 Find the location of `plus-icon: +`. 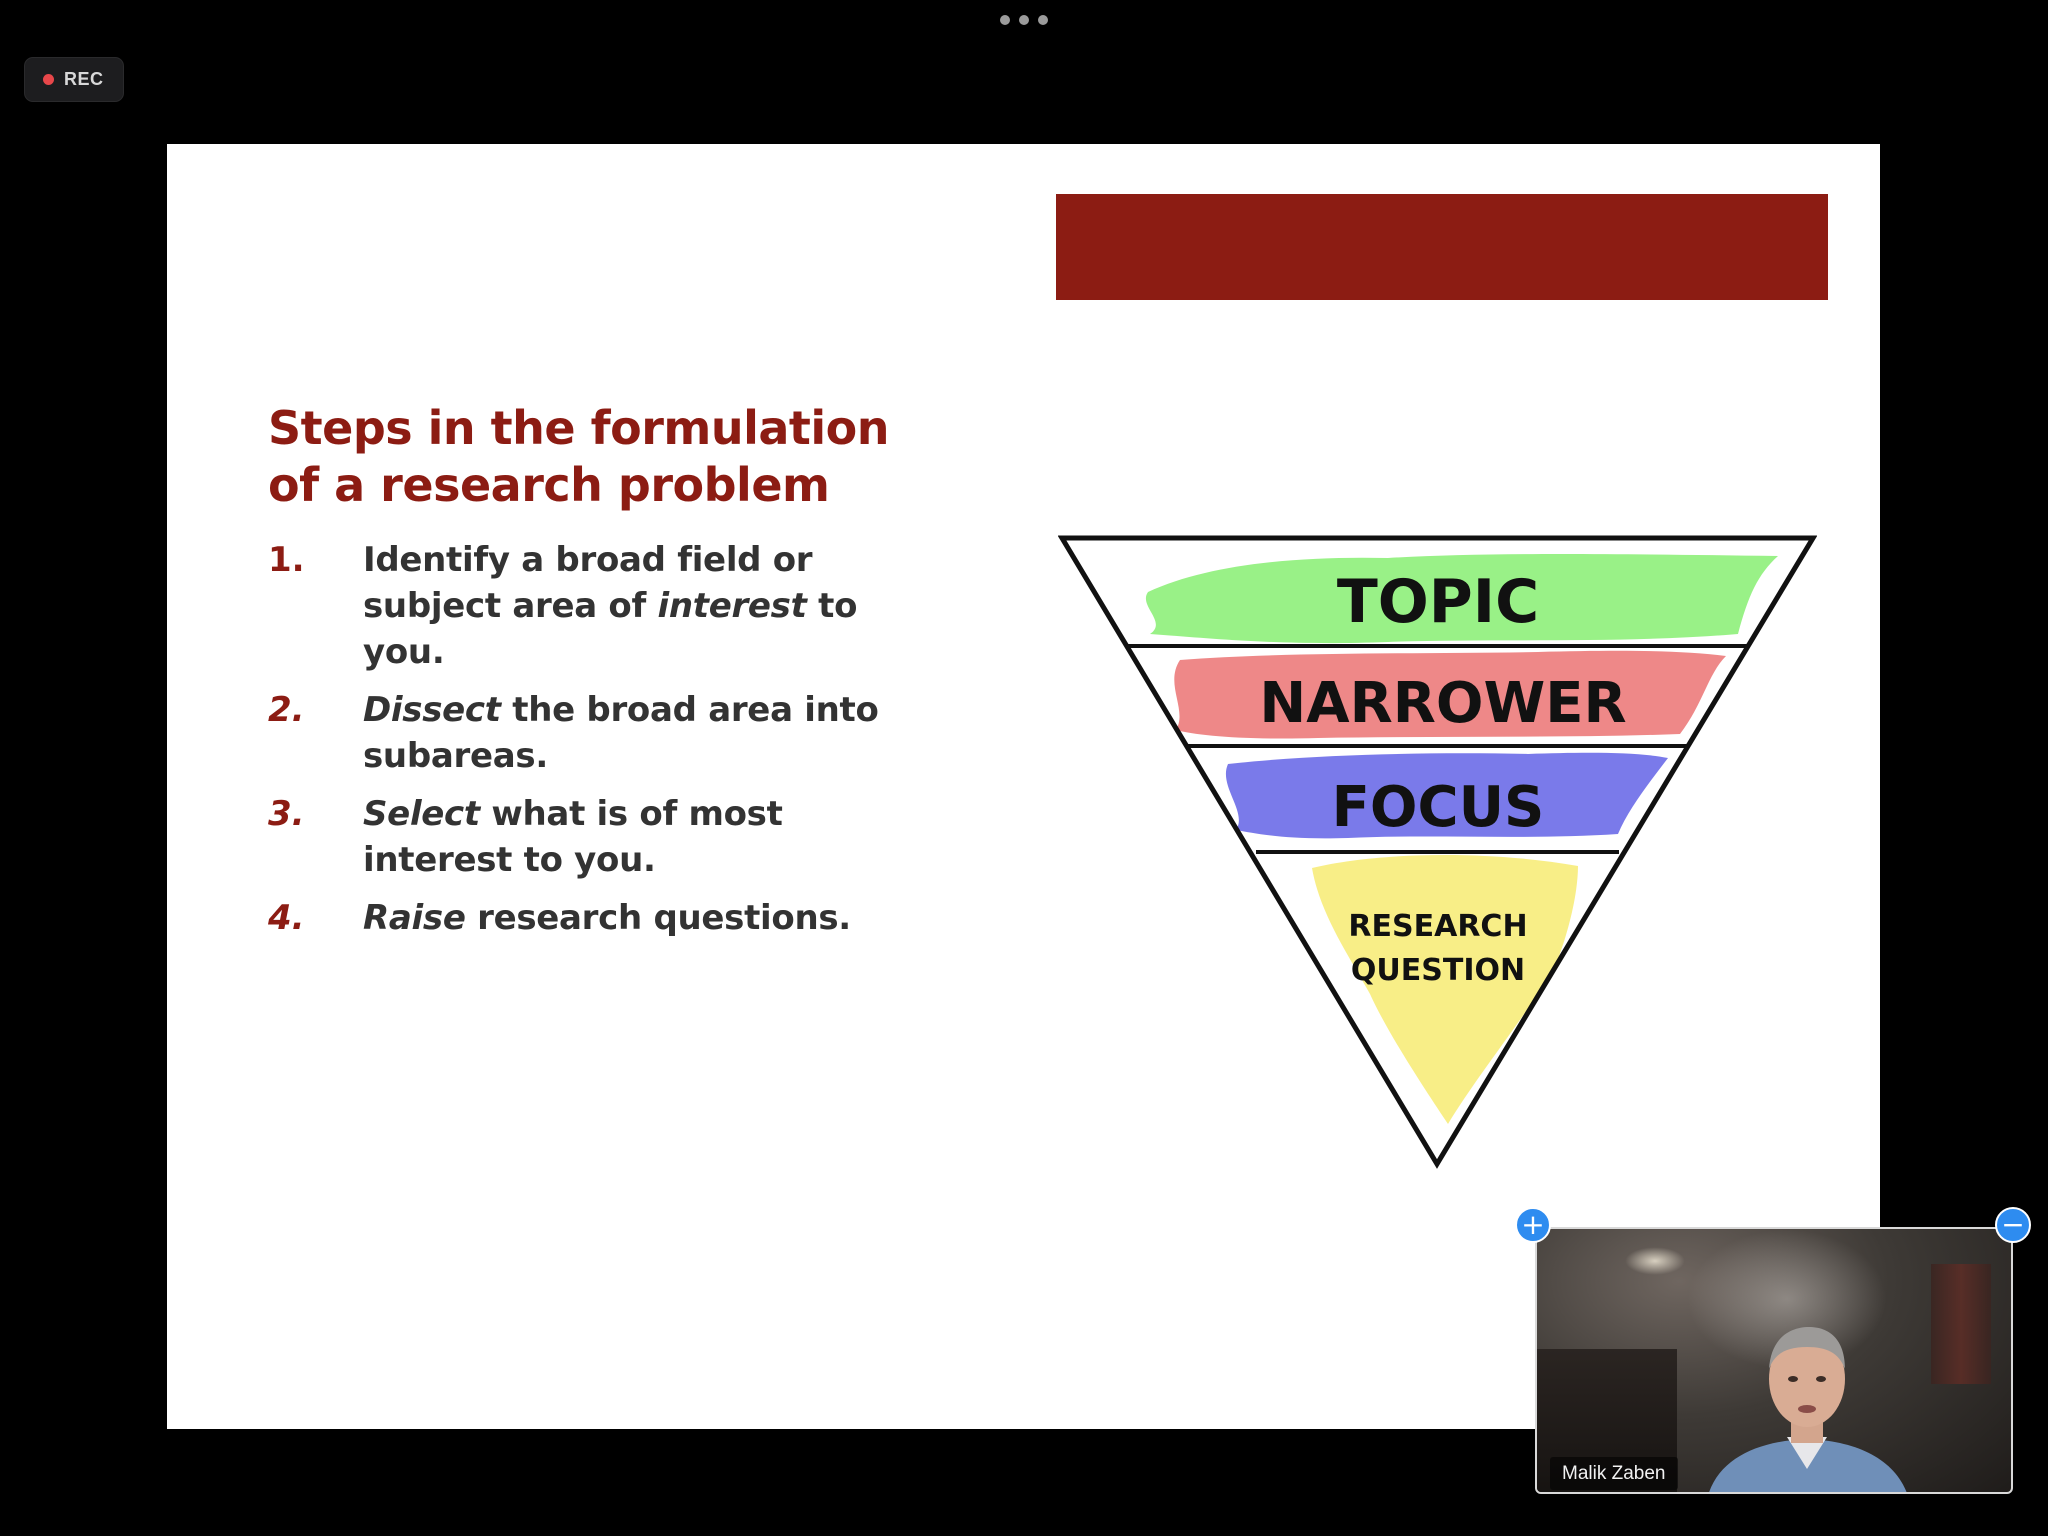

plus-icon: + is located at coordinates (1533, 1224).